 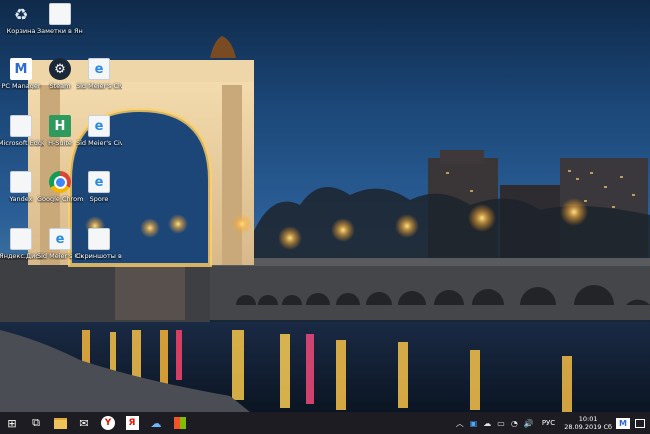 What do you see at coordinates (548, 423) in the screenshot?
I see `language-indicator: РУС` at bounding box center [548, 423].